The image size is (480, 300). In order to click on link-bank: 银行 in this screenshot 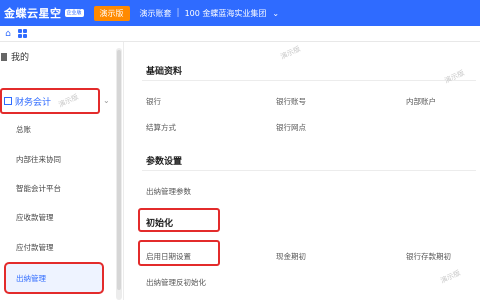, I will do `click(153, 101)`.